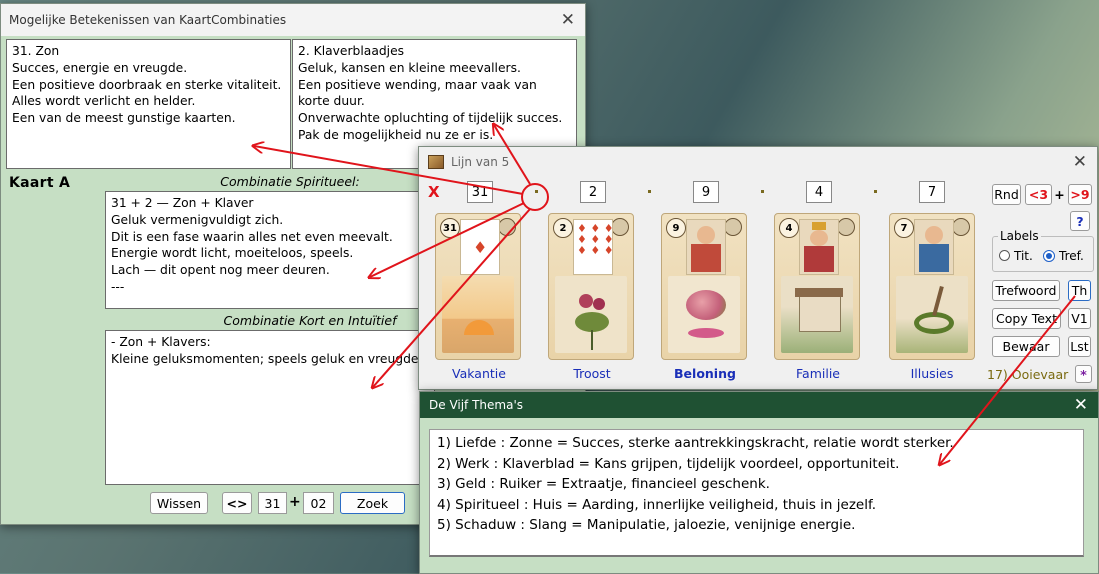 The width and height of the screenshot is (1099, 574). What do you see at coordinates (372, 503) in the screenshot?
I see `zoek-button: Zoek` at bounding box center [372, 503].